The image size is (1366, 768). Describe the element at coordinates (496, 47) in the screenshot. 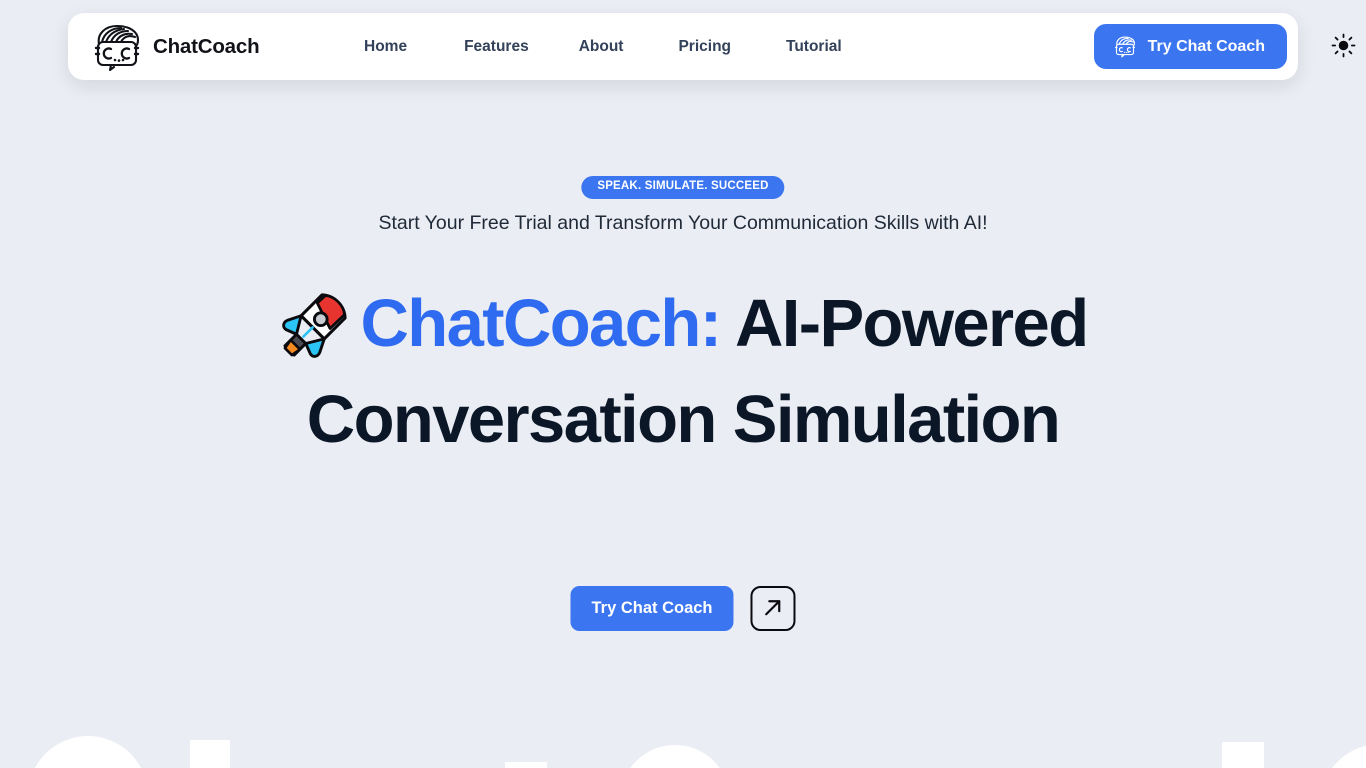

I see `nav-item-features: Features` at that location.